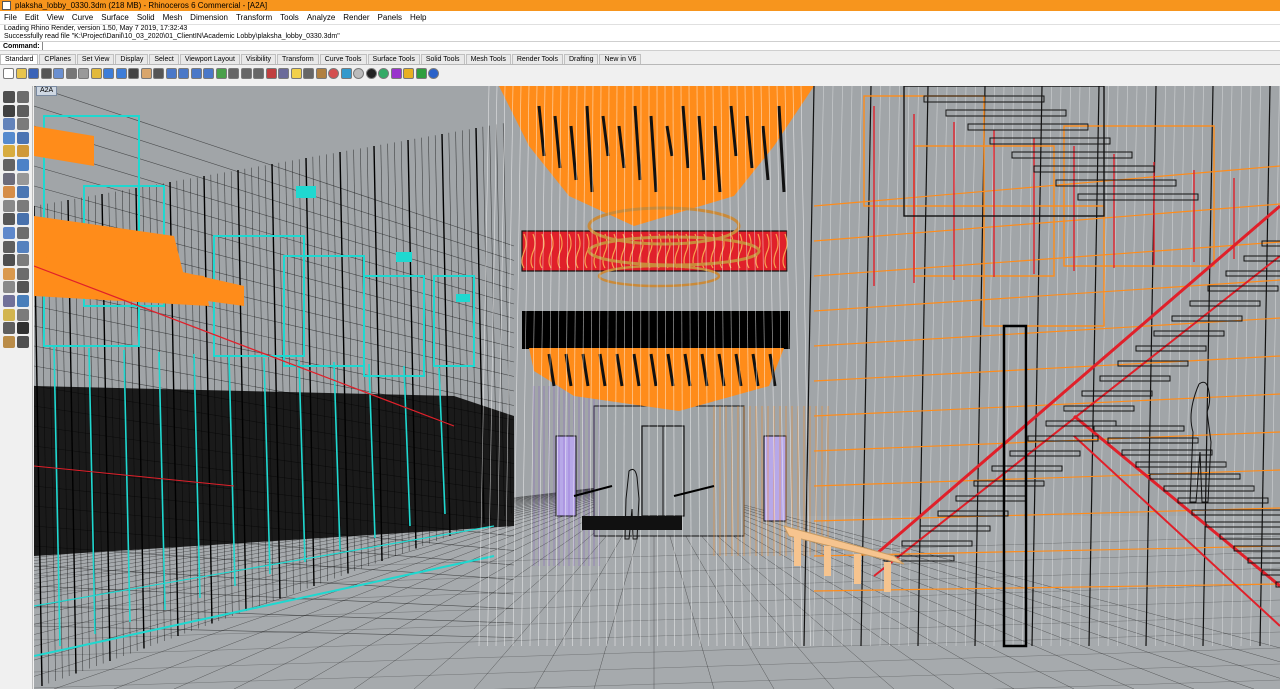  What do you see at coordinates (209, 17) in the screenshot?
I see `menu-dimension: Dimension` at bounding box center [209, 17].